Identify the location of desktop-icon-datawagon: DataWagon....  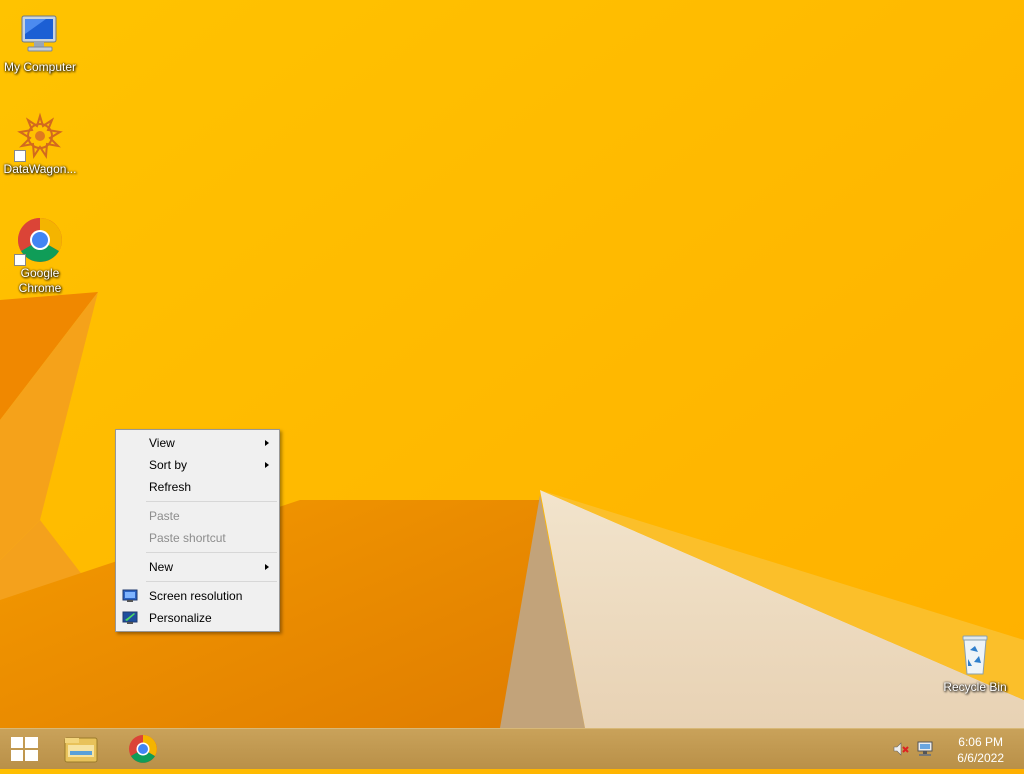
(40, 144).